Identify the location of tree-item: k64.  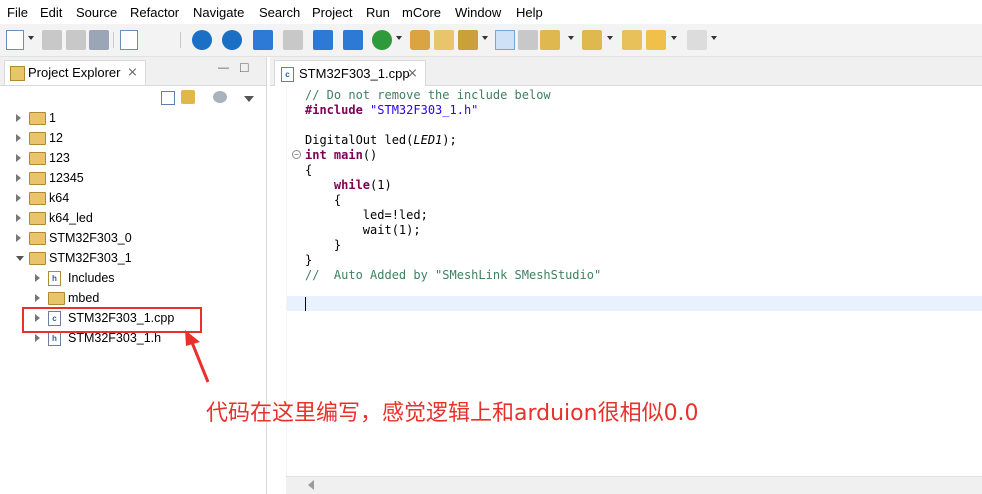
(134, 198).